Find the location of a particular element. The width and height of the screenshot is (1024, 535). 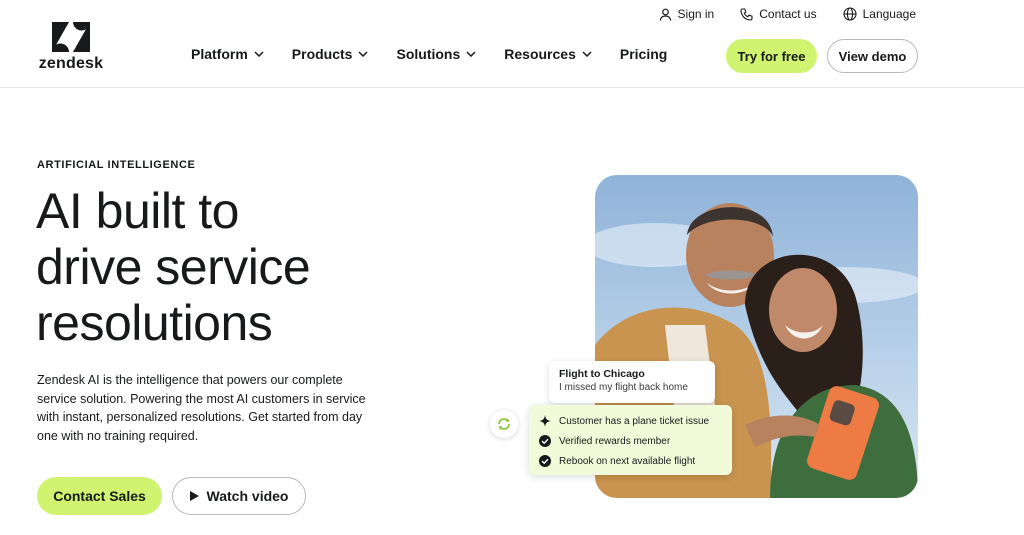

hero-headline: AI built to drive service resolutions is located at coordinates (246, 267).